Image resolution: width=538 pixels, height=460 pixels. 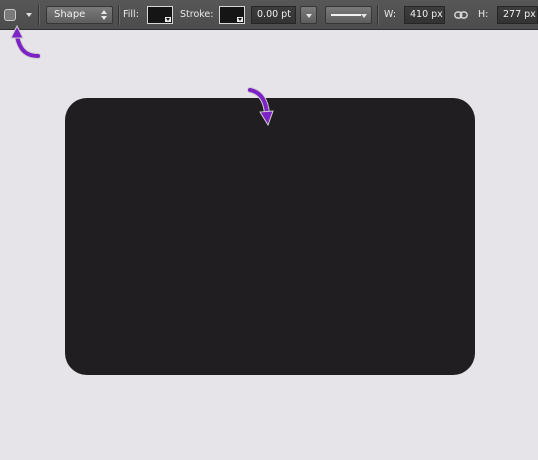 I want to click on width-input: 410 px, so click(x=424, y=15).